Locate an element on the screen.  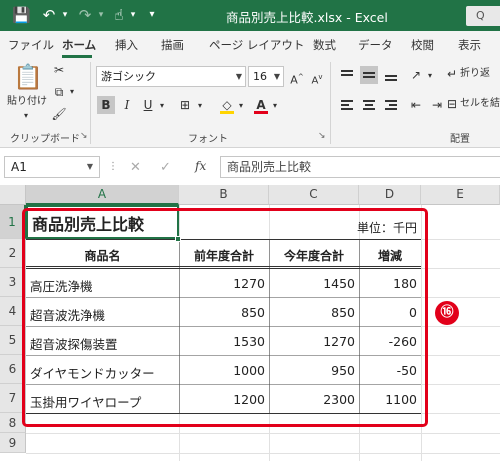
grow-font-icon: A^ is located at coordinates (297, 77).